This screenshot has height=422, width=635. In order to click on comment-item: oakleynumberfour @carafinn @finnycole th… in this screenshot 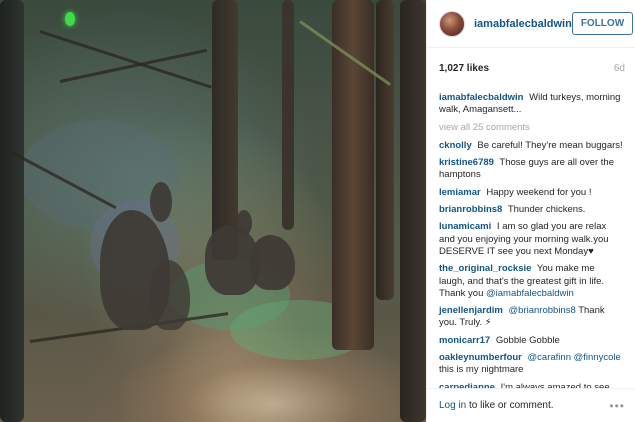, I will do `click(531, 364)`.